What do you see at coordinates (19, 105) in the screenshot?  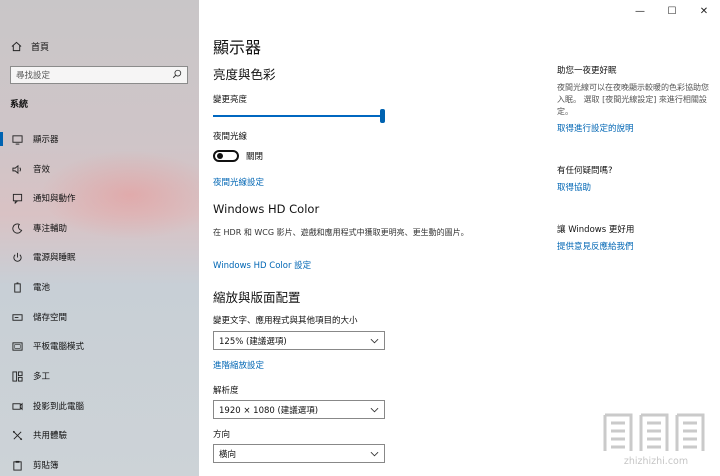 I see `sidebar-group-label: 系統` at bounding box center [19, 105].